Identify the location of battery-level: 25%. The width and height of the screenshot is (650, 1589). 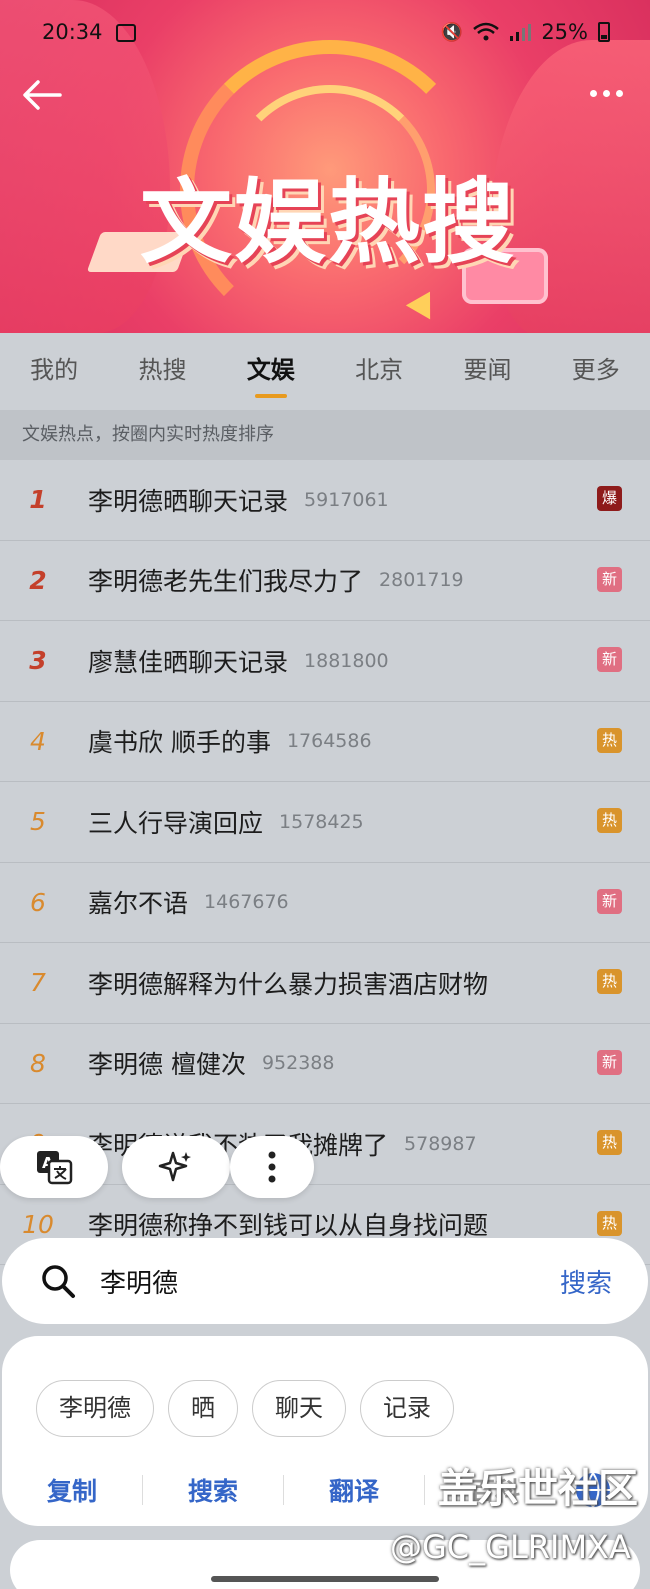
(564, 32).